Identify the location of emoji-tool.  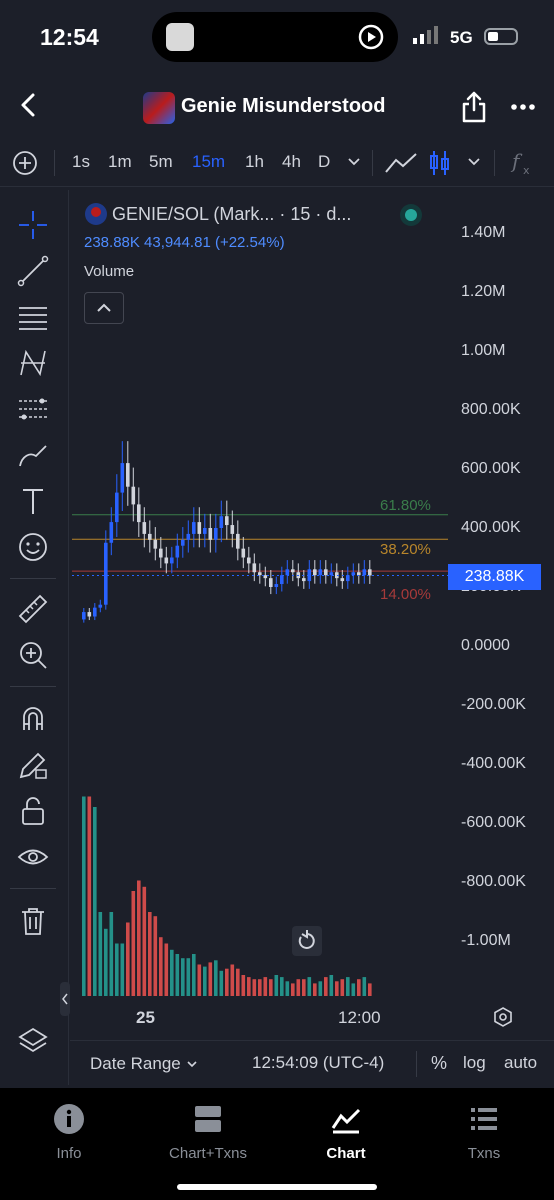
(33, 547).